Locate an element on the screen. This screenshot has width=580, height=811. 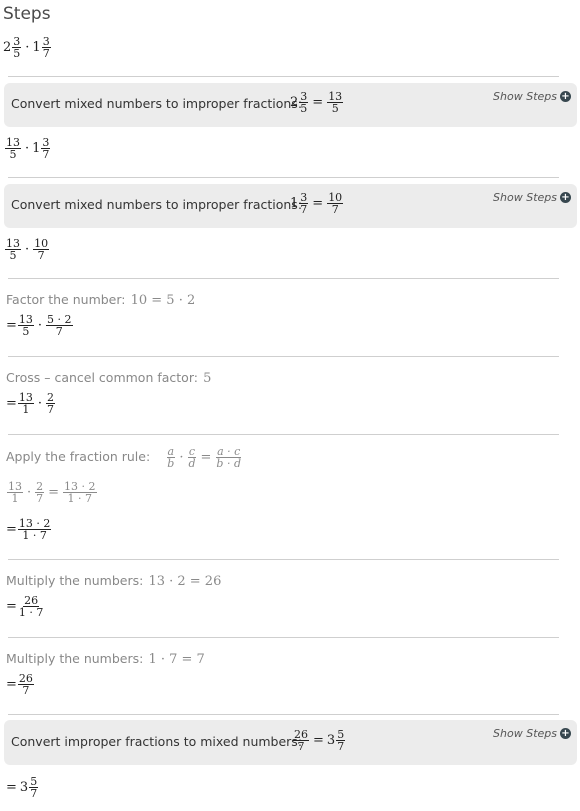
fraction: 27 is located at coordinates (40, 493).